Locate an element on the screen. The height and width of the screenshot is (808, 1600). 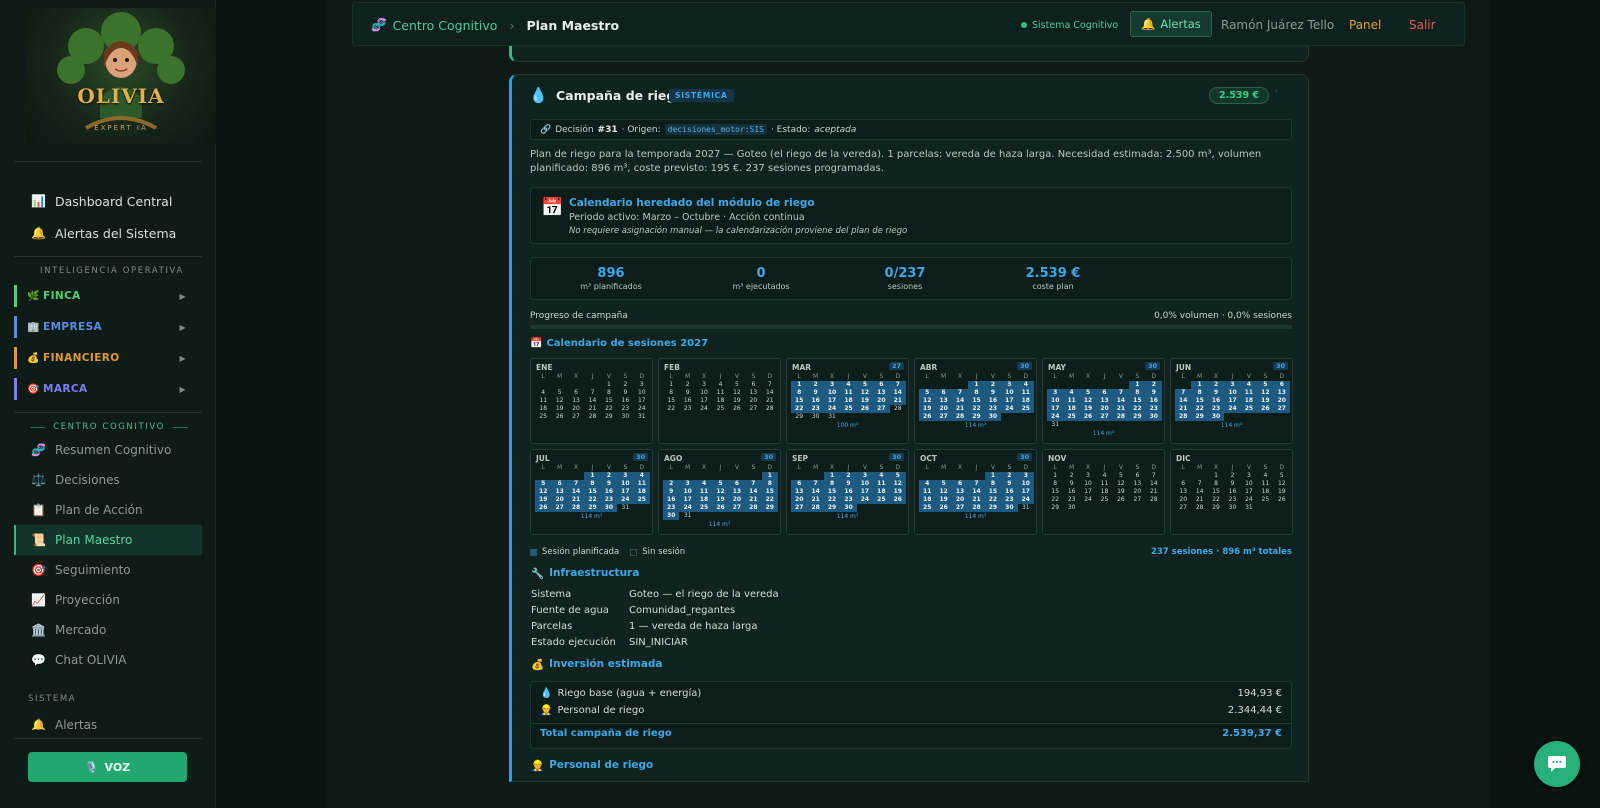
sidebar-item-action-plan: 📋 Plan de Acción is located at coordinates (108, 510).